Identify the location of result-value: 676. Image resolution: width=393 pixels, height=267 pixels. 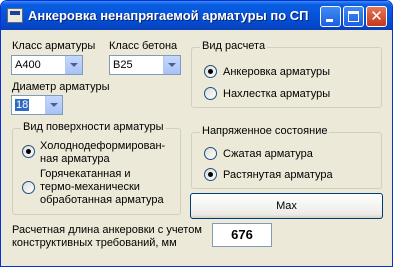
(242, 235).